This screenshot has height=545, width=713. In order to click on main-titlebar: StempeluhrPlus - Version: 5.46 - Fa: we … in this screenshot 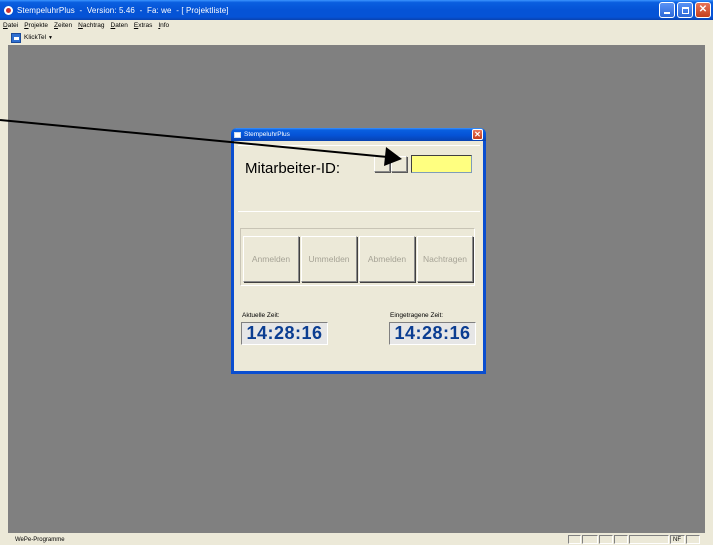, I will do `click(356, 10)`.